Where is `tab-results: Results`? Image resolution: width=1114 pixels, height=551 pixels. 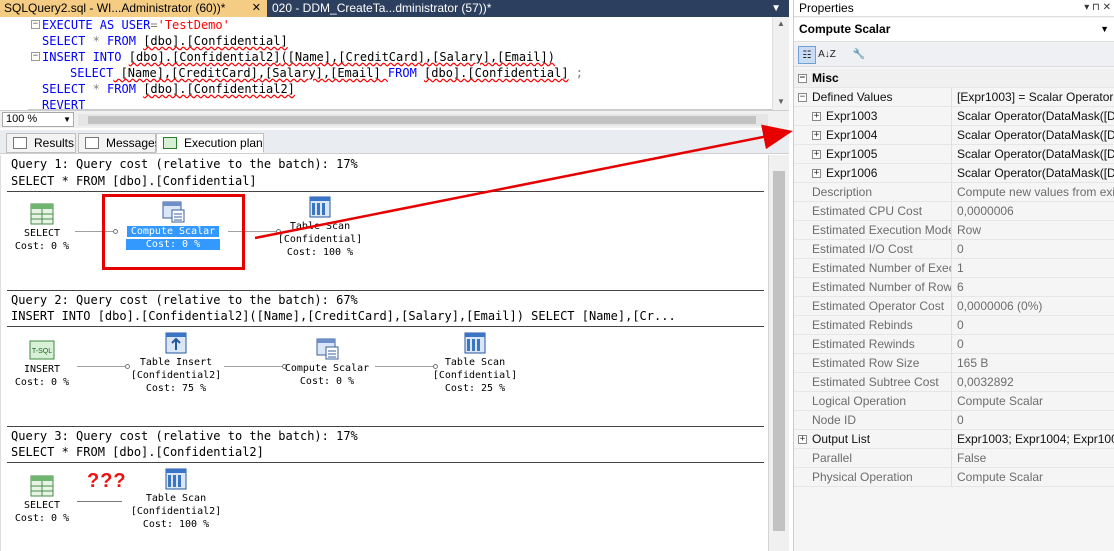 tab-results: Results is located at coordinates (41, 143).